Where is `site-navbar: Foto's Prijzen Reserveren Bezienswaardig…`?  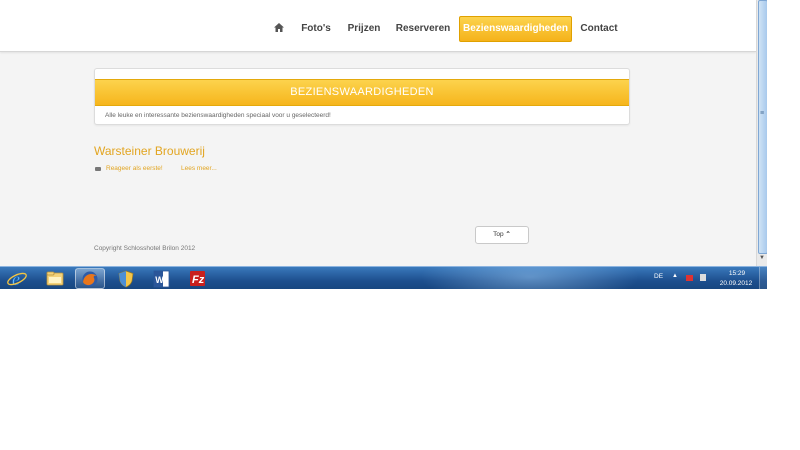
site-navbar: Foto's Prijzen Reserveren Bezienswaardig… is located at coordinates (378, 26).